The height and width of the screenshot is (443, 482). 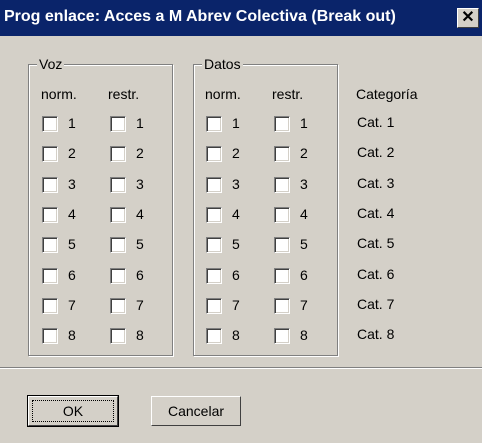 What do you see at coordinates (72, 184) in the screenshot?
I see `voz-norm-label-3: 3` at bounding box center [72, 184].